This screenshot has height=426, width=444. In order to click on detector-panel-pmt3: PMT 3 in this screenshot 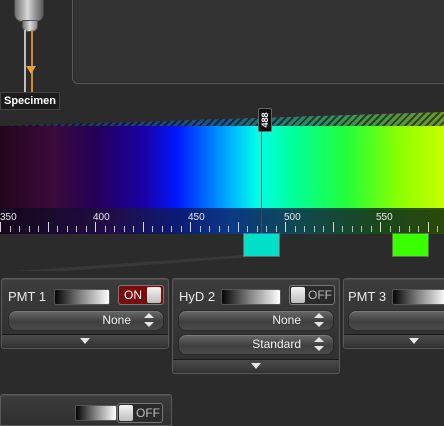, I will do `click(393, 313)`.